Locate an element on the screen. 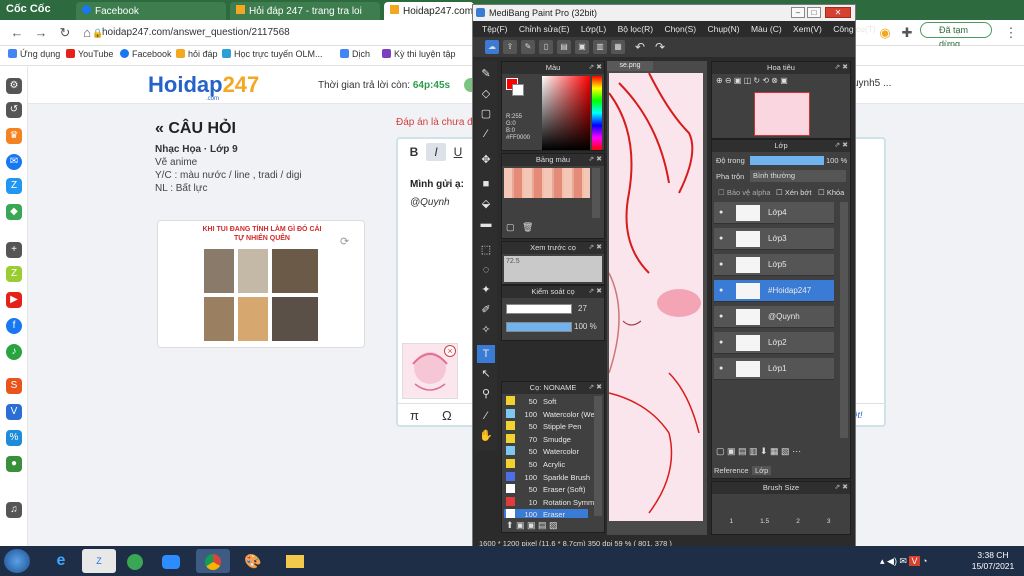 The image size is (1024, 576). layer-row: ● Lớp3 is located at coordinates (774, 239).